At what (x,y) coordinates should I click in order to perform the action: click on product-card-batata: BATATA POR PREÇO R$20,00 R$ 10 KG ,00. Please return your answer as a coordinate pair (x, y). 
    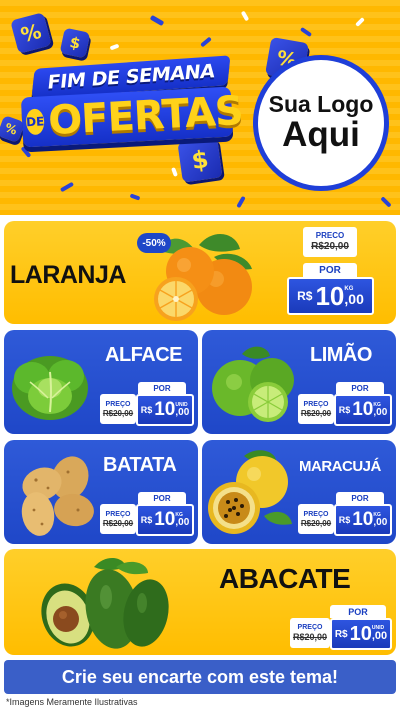
    Looking at the image, I should click on (101, 492).